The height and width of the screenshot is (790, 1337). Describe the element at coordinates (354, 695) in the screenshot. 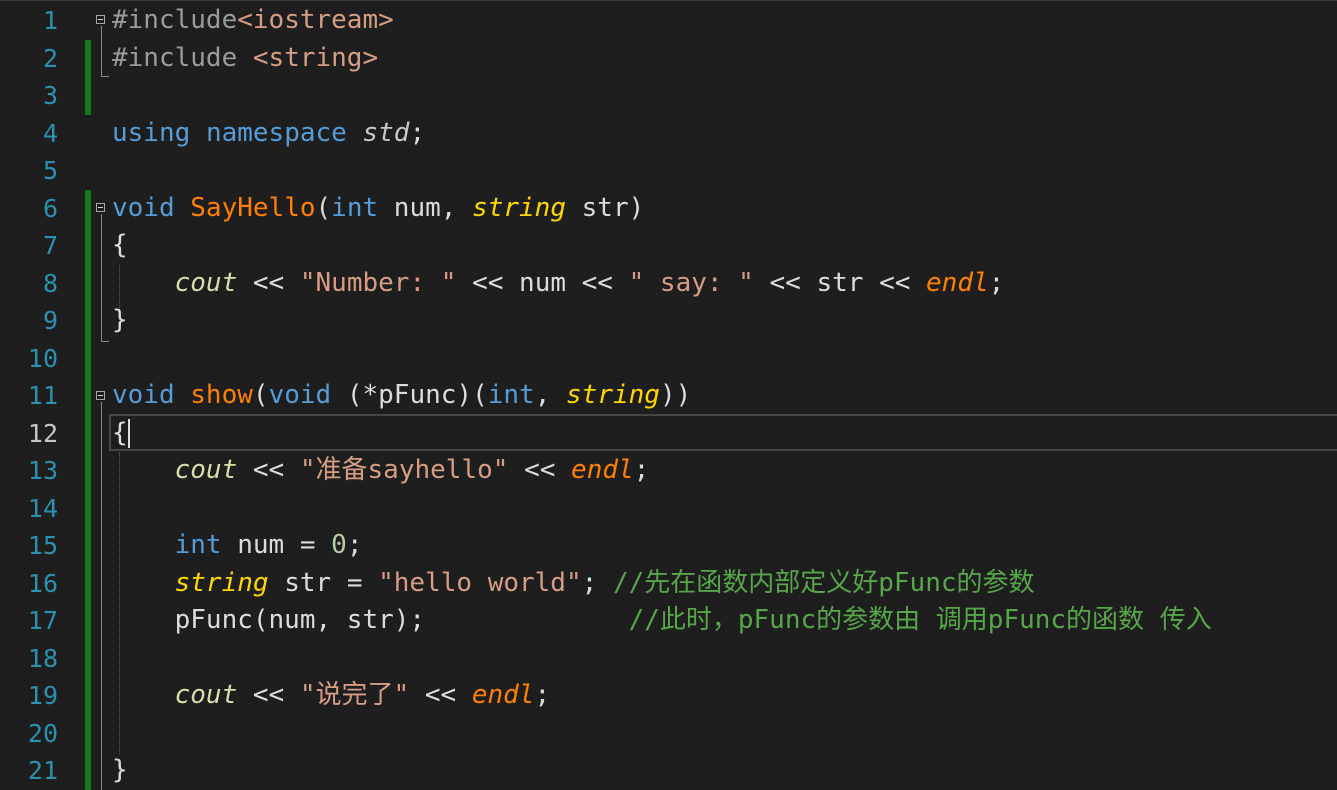

I see `code-token: "说完了"` at that location.